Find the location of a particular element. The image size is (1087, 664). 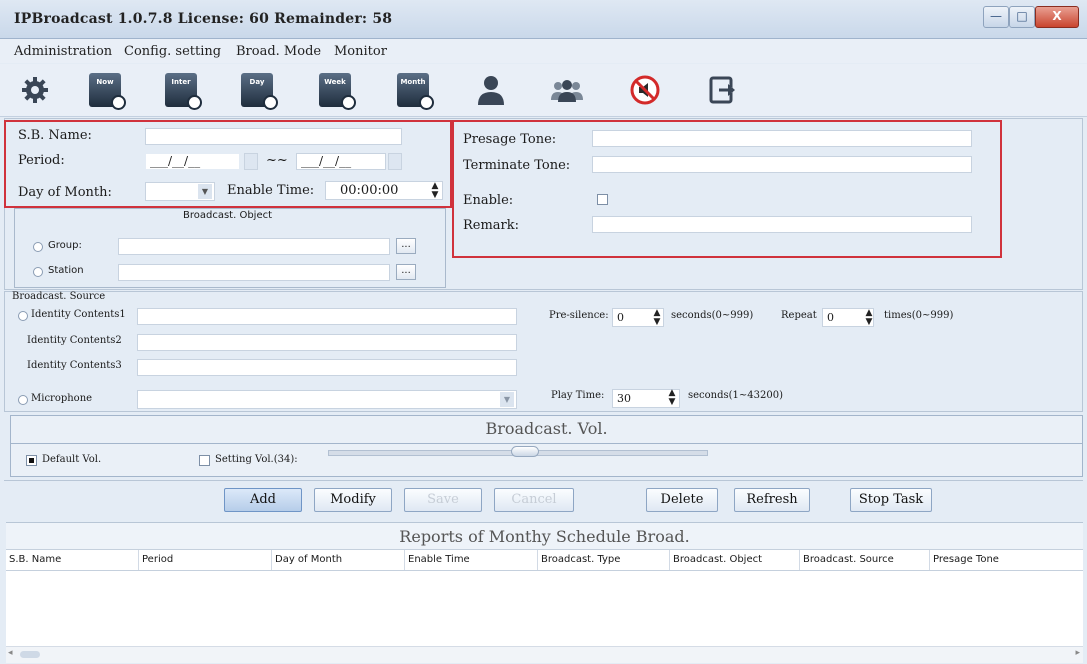

sb-name-input is located at coordinates (273, 136).